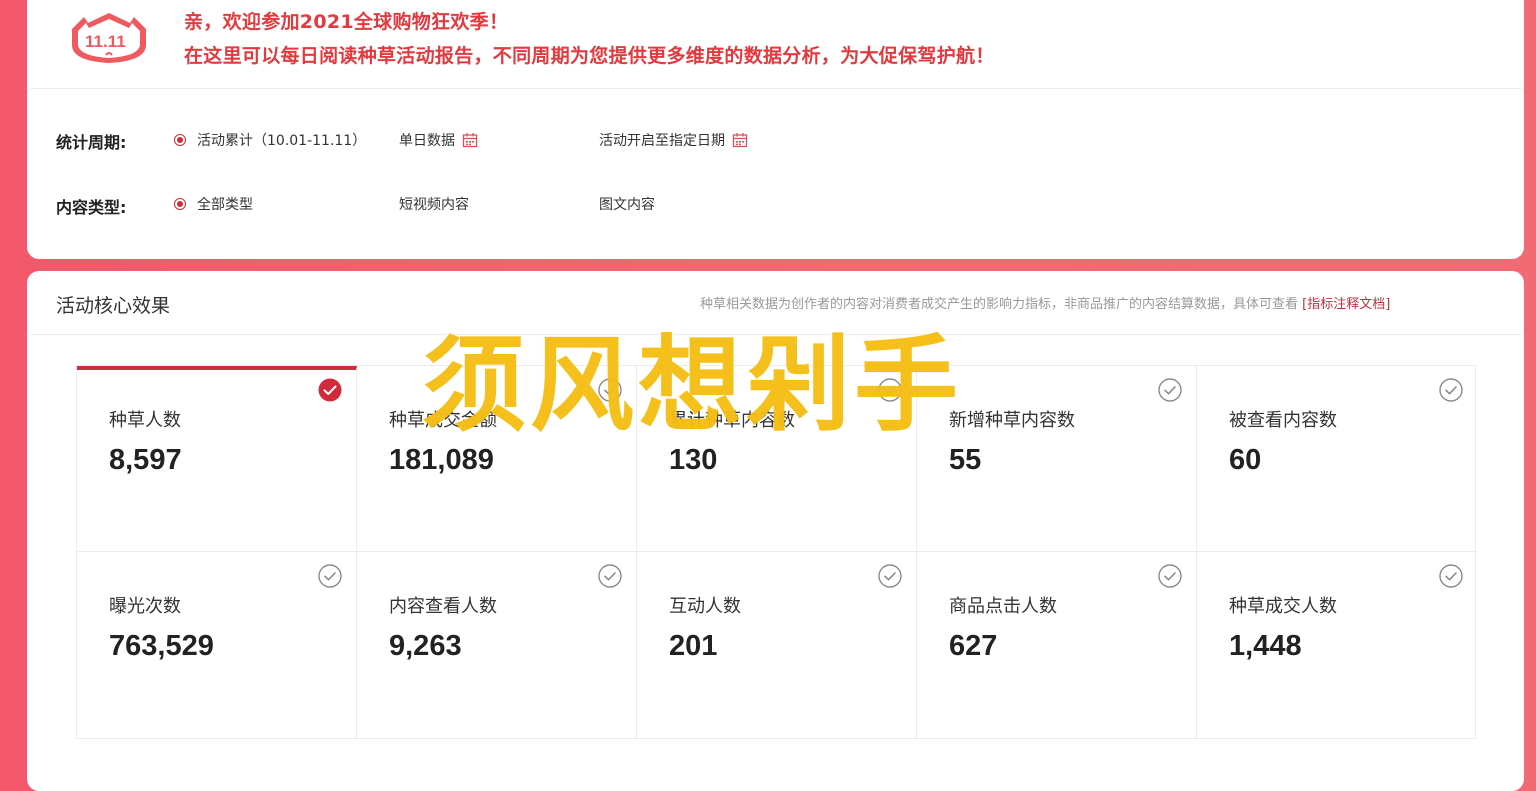 The height and width of the screenshot is (791, 1536). Describe the element at coordinates (91, 142) in the screenshot. I see `period-filter-label: 统计周期:` at that location.